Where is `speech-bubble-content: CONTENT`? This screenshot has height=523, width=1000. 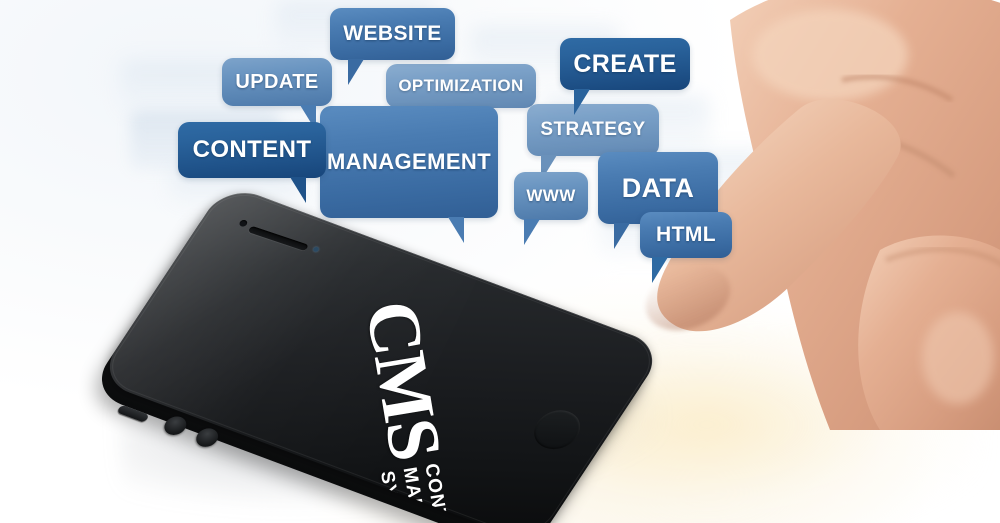 speech-bubble-content: CONTENT is located at coordinates (252, 162).